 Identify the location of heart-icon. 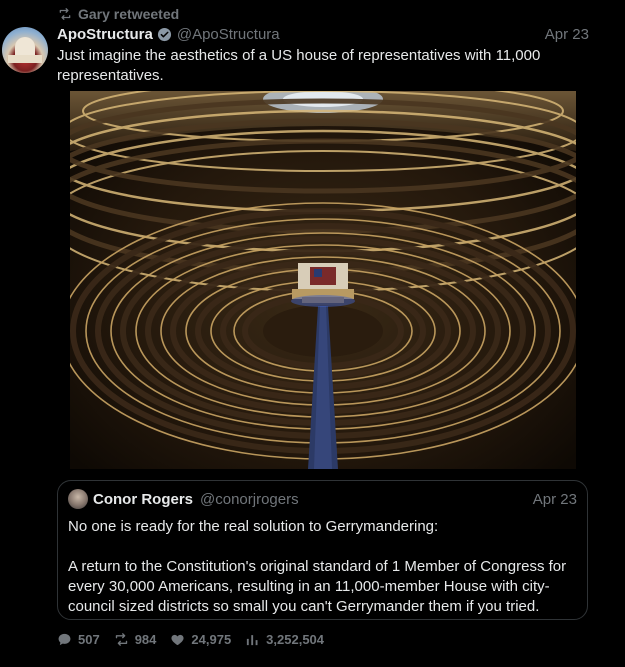
(177, 639).